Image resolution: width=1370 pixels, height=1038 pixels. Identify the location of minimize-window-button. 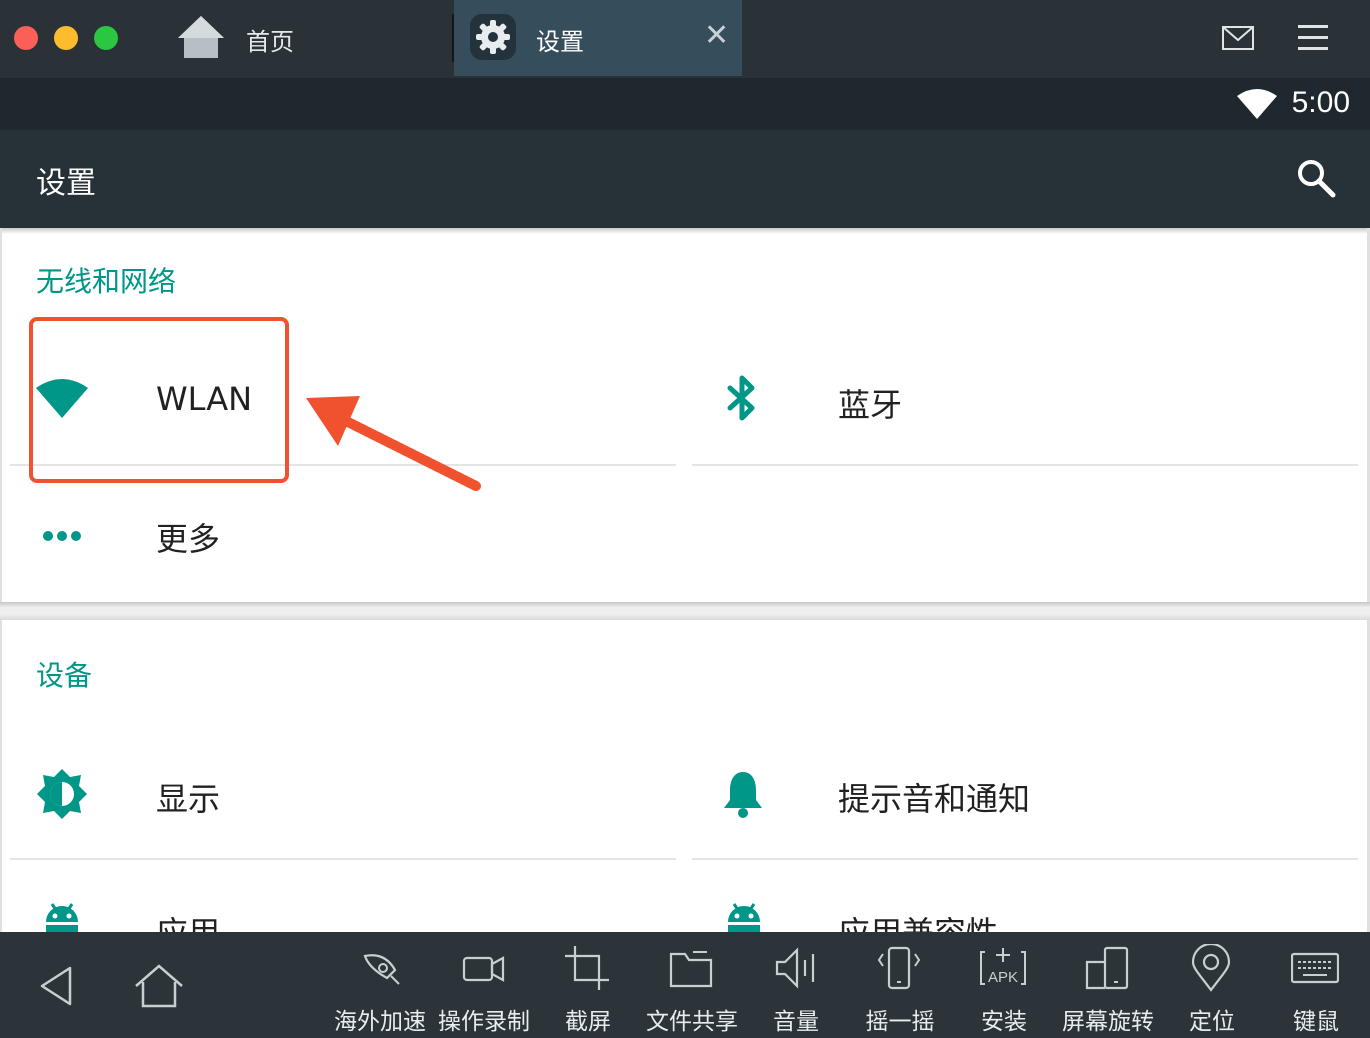
(66, 38).